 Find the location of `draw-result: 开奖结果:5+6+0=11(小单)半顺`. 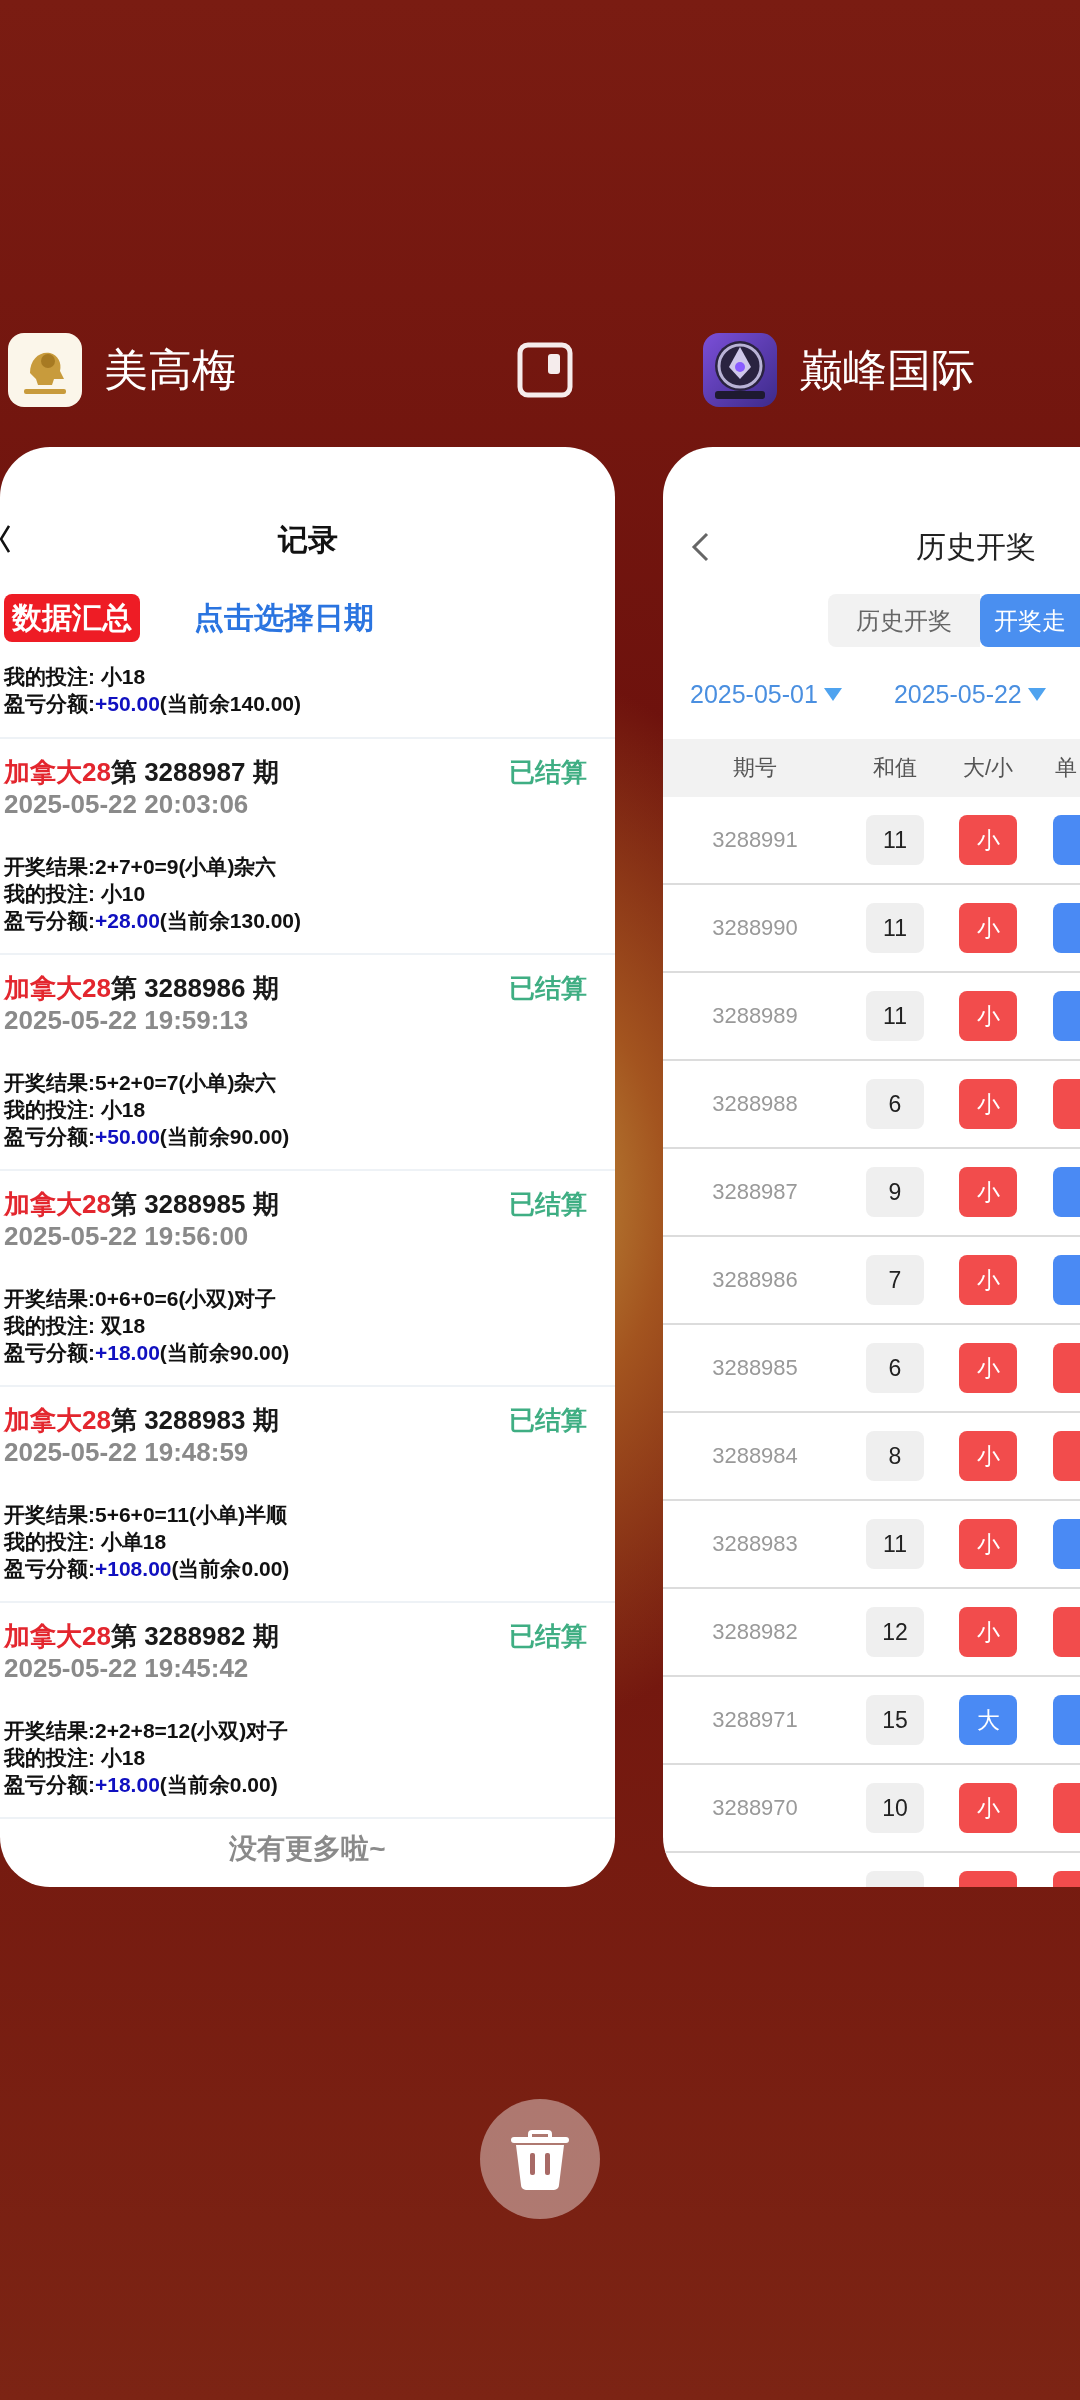

draw-result: 开奖结果:5+6+0=11(小单)半顺 is located at coordinates (146, 1515).